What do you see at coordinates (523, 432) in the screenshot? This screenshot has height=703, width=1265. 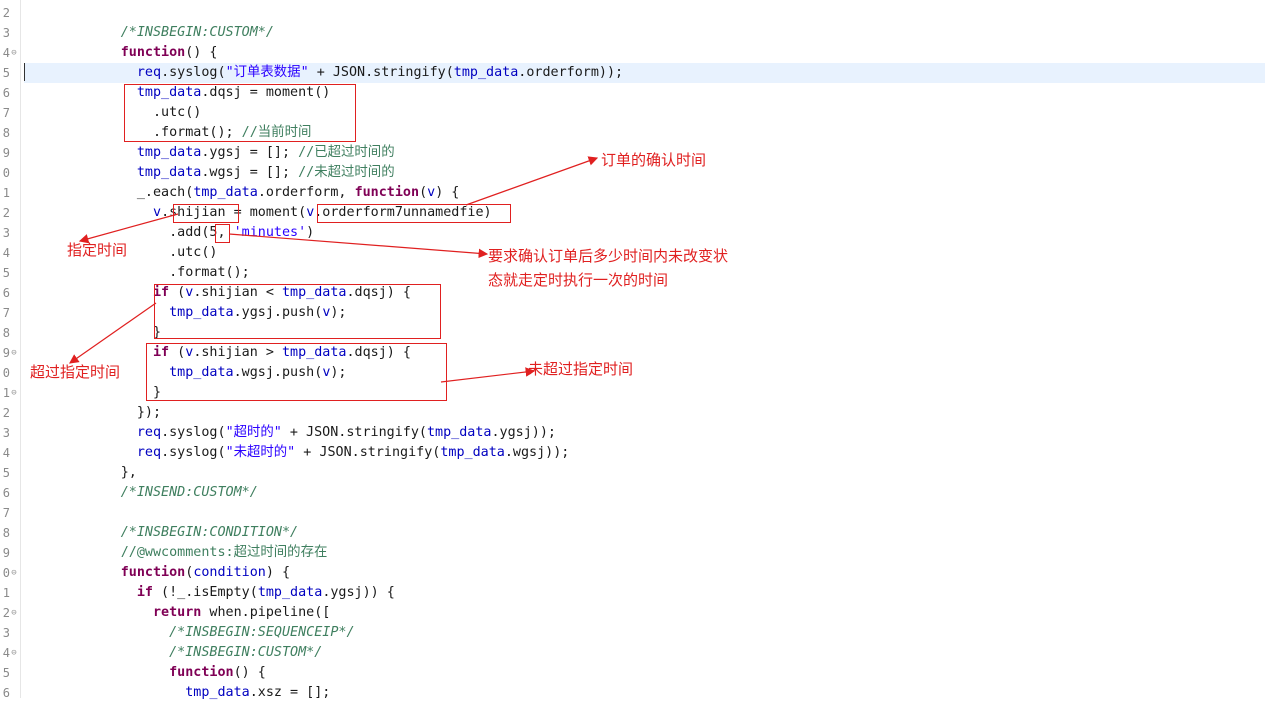 I see `code-token: .ygsj));` at bounding box center [523, 432].